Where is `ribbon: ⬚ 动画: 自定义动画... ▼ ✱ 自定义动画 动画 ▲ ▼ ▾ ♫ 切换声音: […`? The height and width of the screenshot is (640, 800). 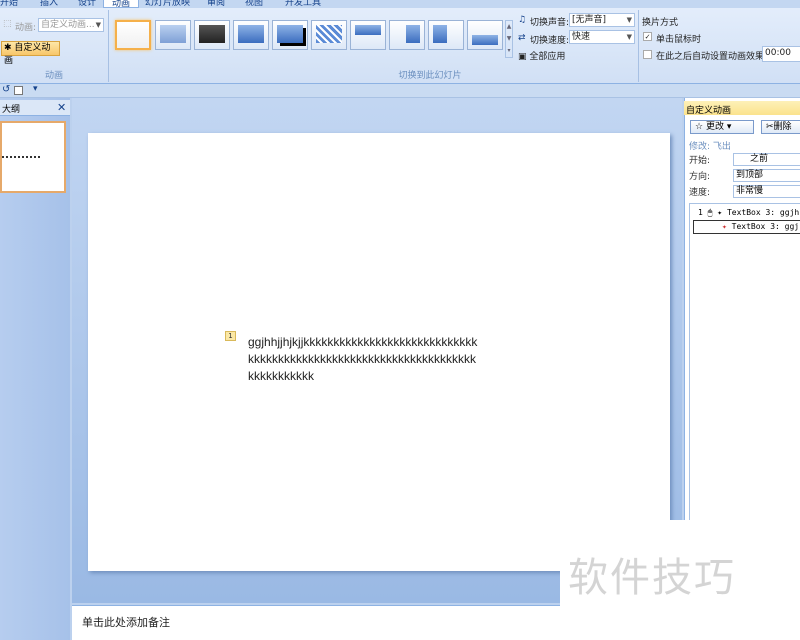
ribbon: ⬚ 动画: 自定义动画... ▼ ✱ 自定义动画 动画 ▲ ▼ ▾ ♫ 切换声音: [… is located at coordinates (400, 46).